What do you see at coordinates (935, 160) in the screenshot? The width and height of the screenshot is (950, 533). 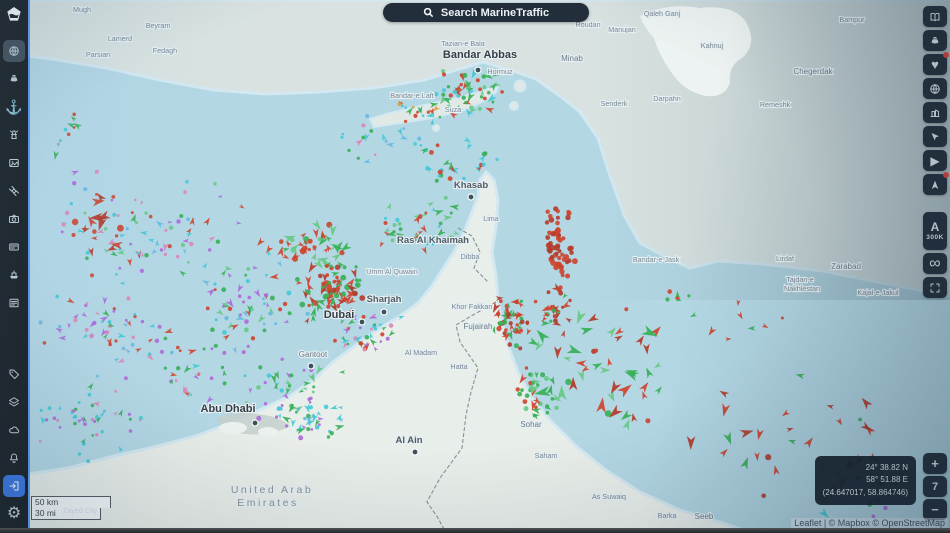 I see `voyage-playback-button: ▶` at bounding box center [935, 160].